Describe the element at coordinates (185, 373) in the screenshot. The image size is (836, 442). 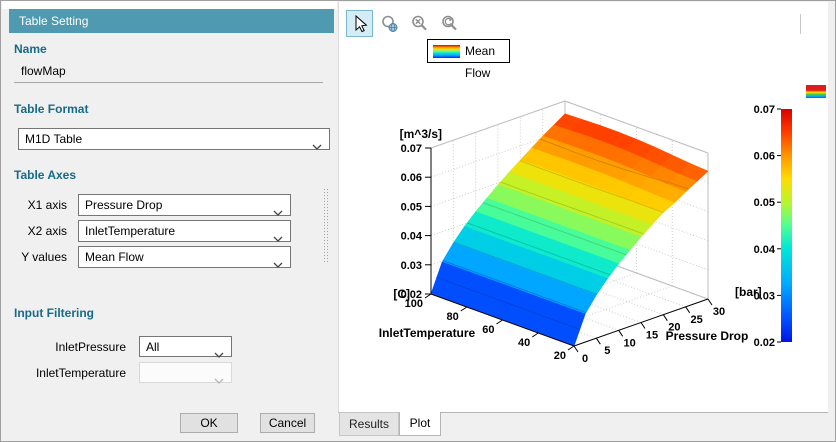
I see `inlet-temperature-select` at that location.